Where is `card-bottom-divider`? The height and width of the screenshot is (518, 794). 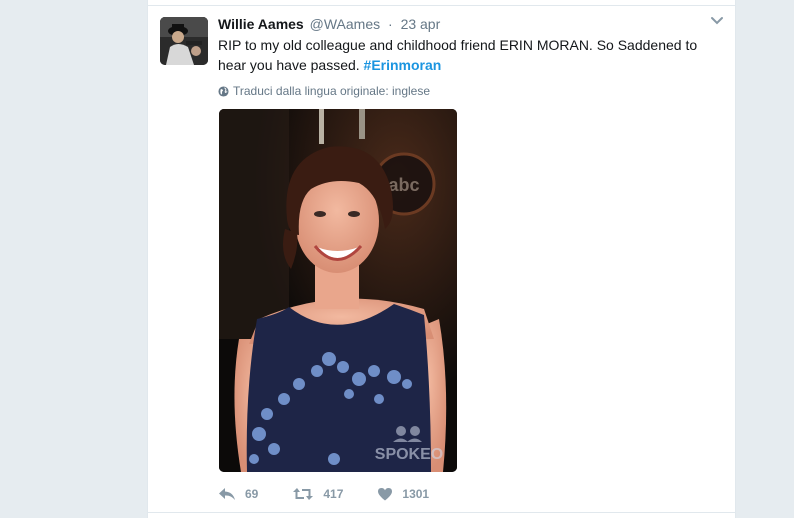 card-bottom-divider is located at coordinates (441, 512).